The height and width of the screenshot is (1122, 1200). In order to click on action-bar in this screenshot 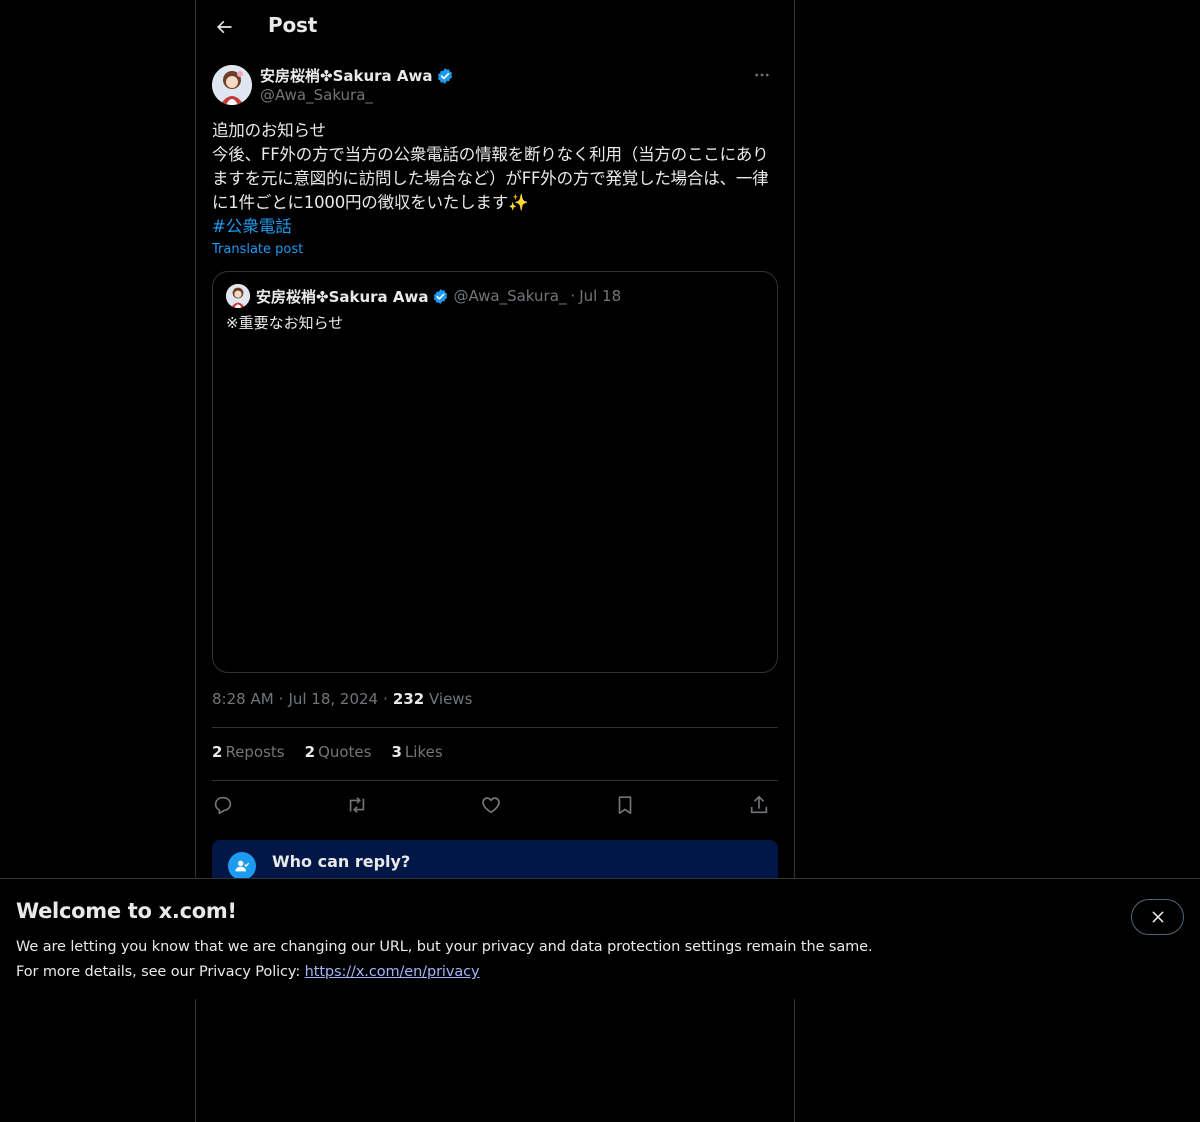, I will do `click(495, 805)`.